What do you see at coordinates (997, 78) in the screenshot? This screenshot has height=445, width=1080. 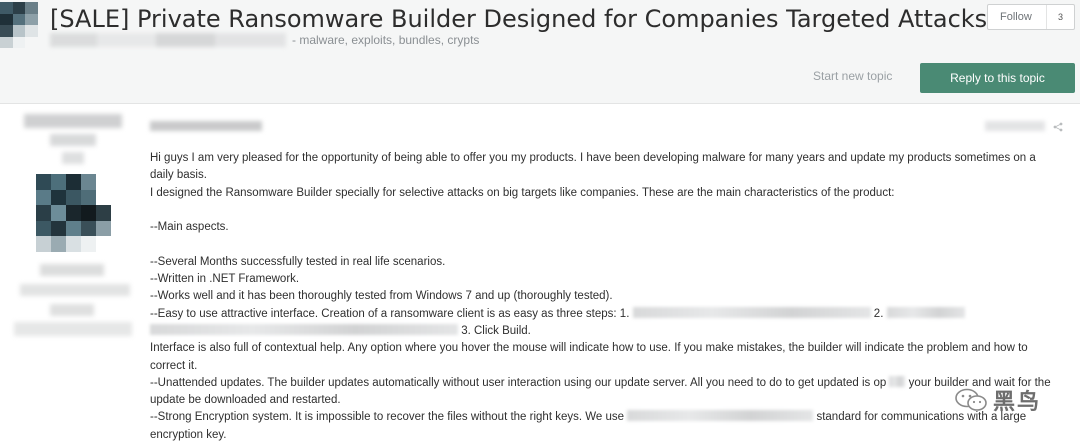 I see `reply-to-topic-button: Reply to this topic` at bounding box center [997, 78].